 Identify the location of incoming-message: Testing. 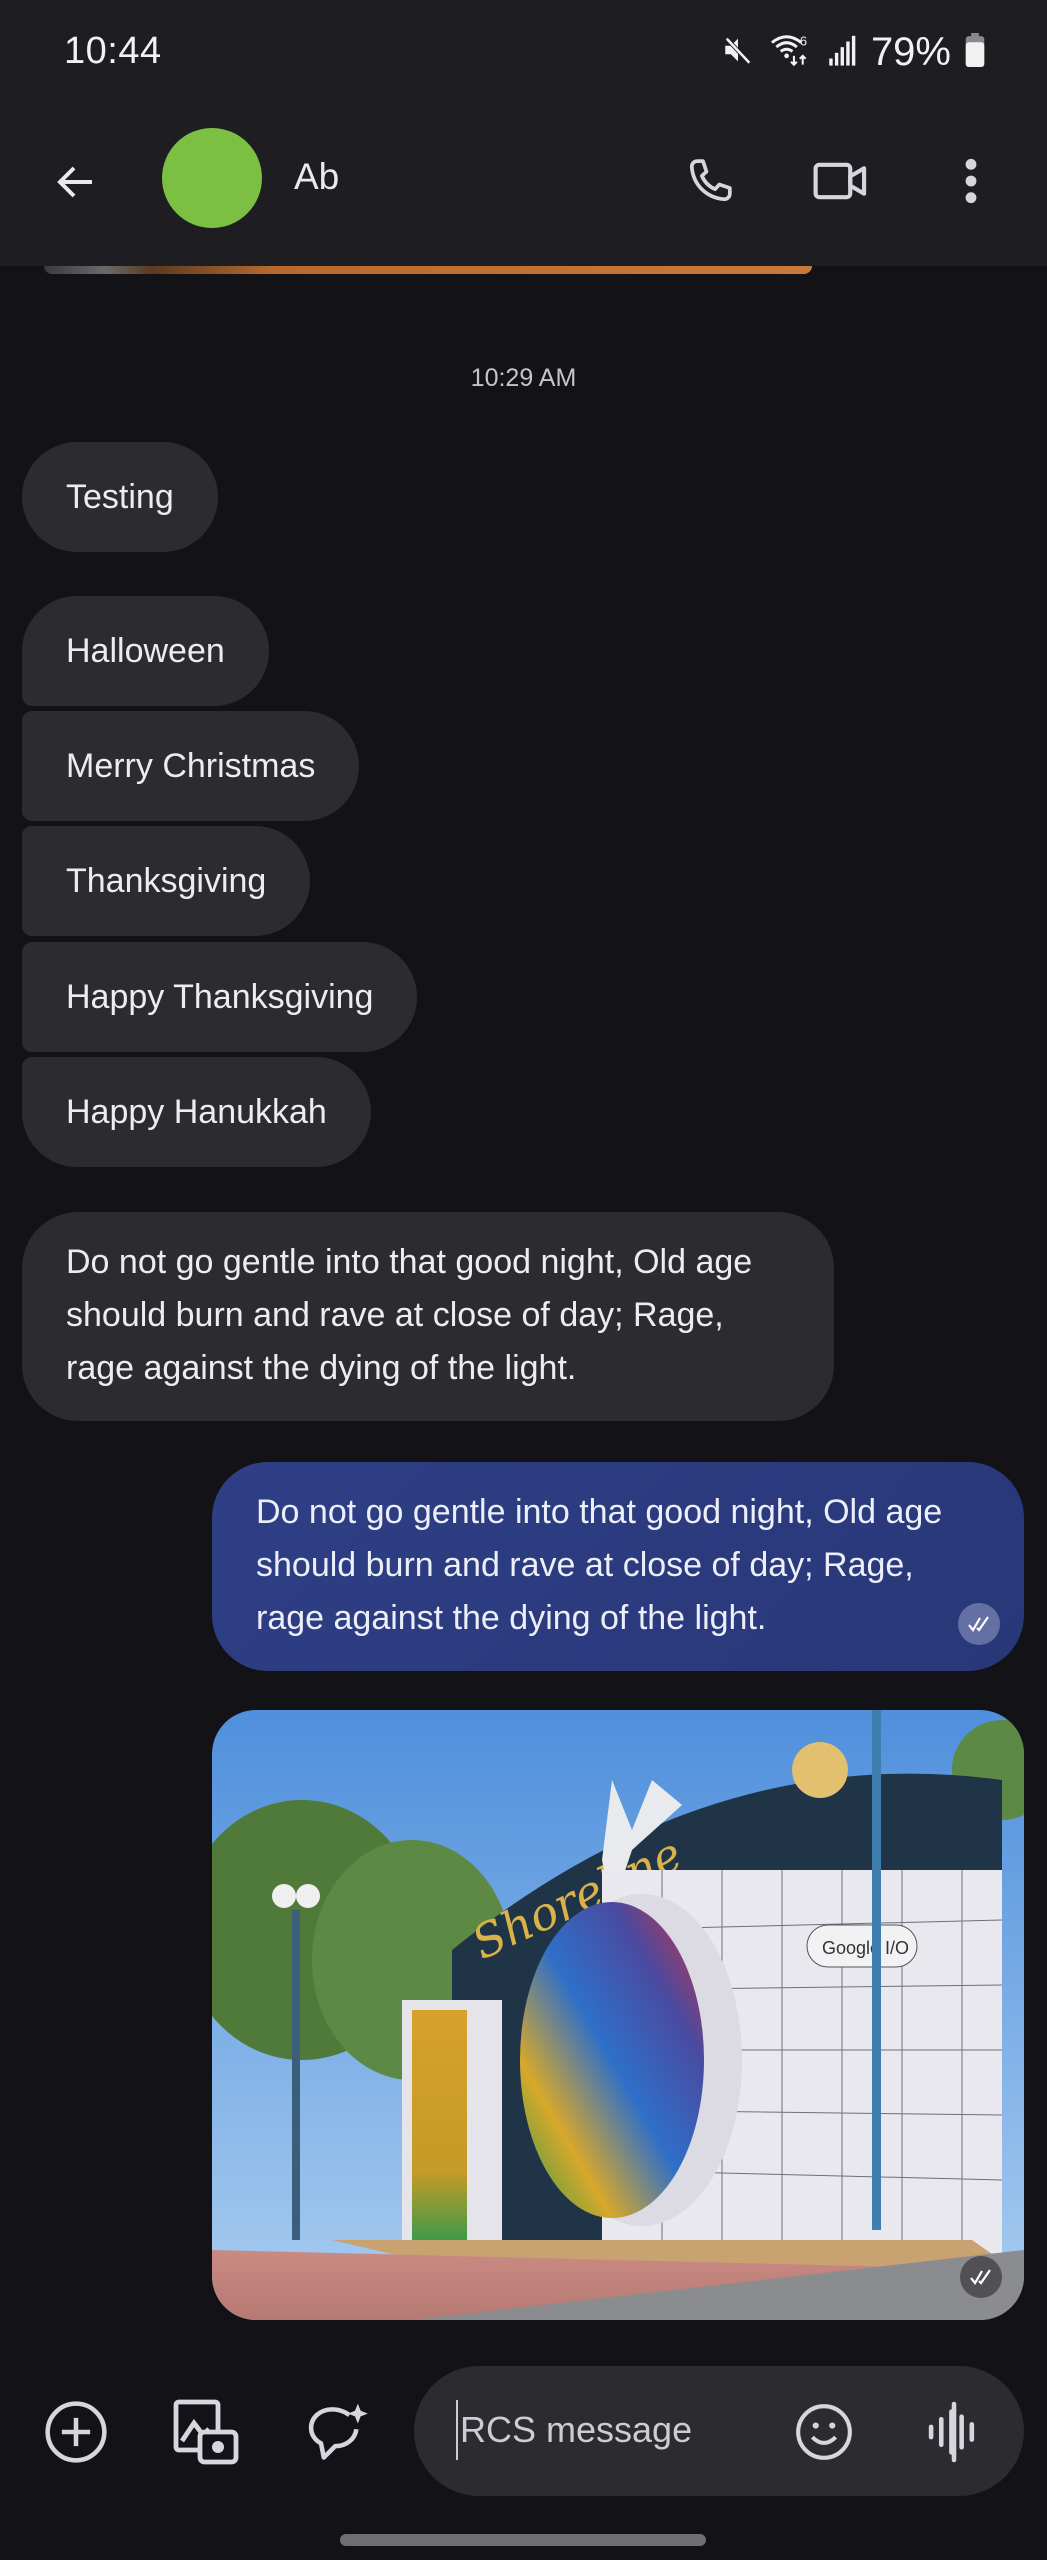
(120, 497).